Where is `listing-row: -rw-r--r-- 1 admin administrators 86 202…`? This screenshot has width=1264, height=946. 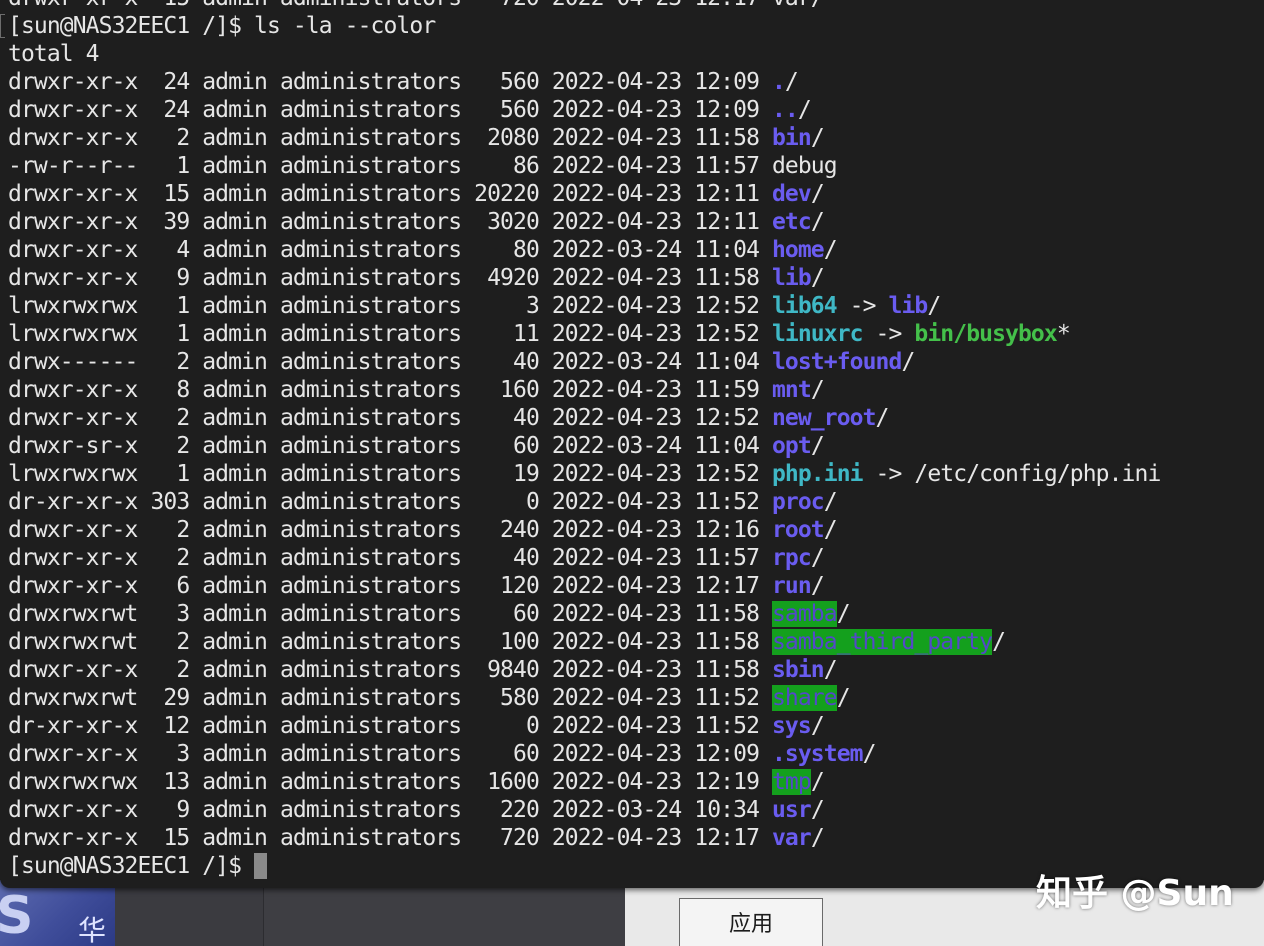
listing-row: -rw-r--r-- 1 admin administrators 86 202… is located at coordinates (584, 166).